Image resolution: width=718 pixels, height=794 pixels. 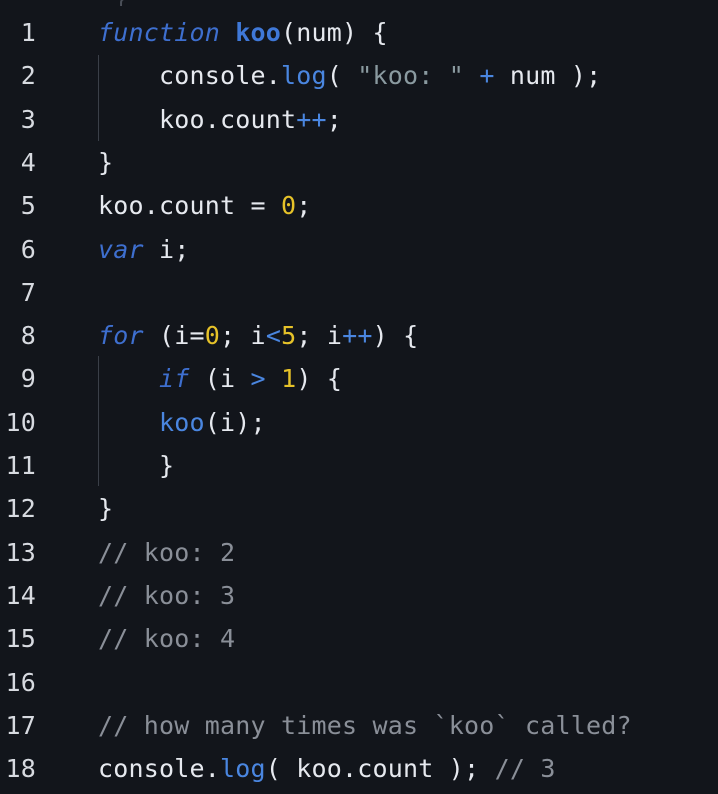 I want to click on code-token: (num) {, so click(x=334, y=32).